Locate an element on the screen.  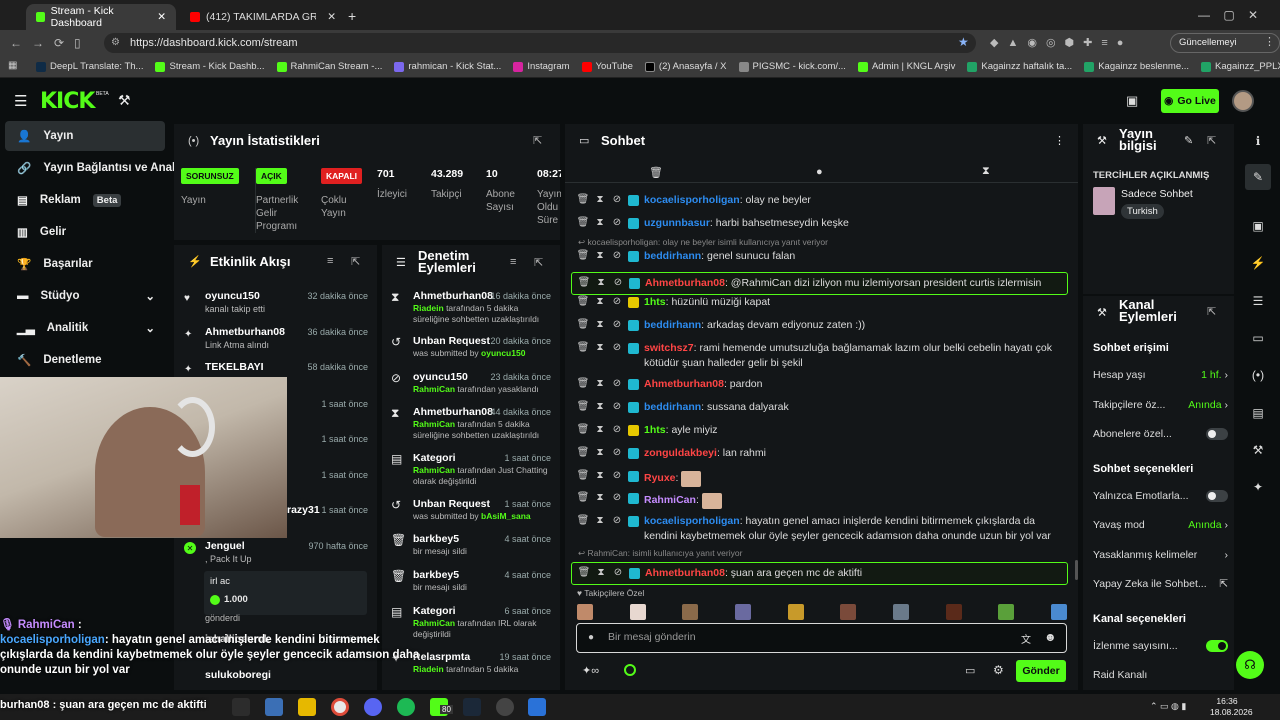
bookmark-item: YouTube is located at coordinates (607, 66).